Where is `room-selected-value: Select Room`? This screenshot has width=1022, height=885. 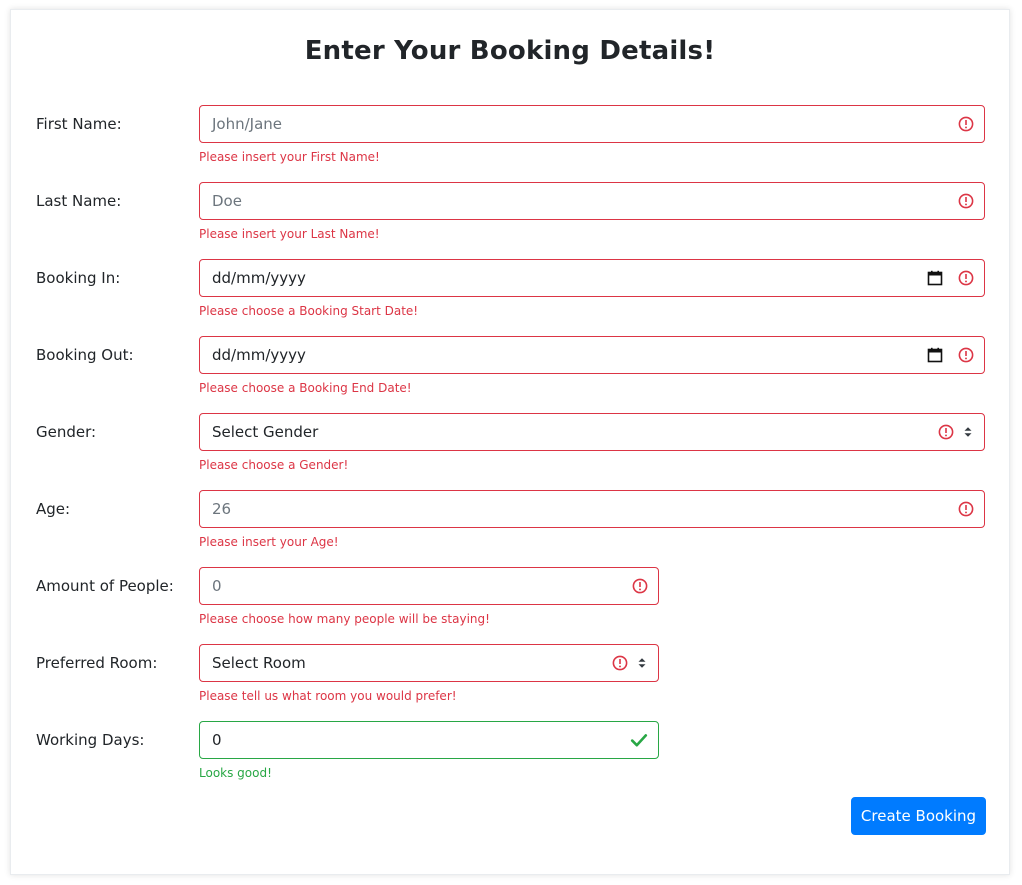 room-selected-value: Select Room is located at coordinates (259, 663).